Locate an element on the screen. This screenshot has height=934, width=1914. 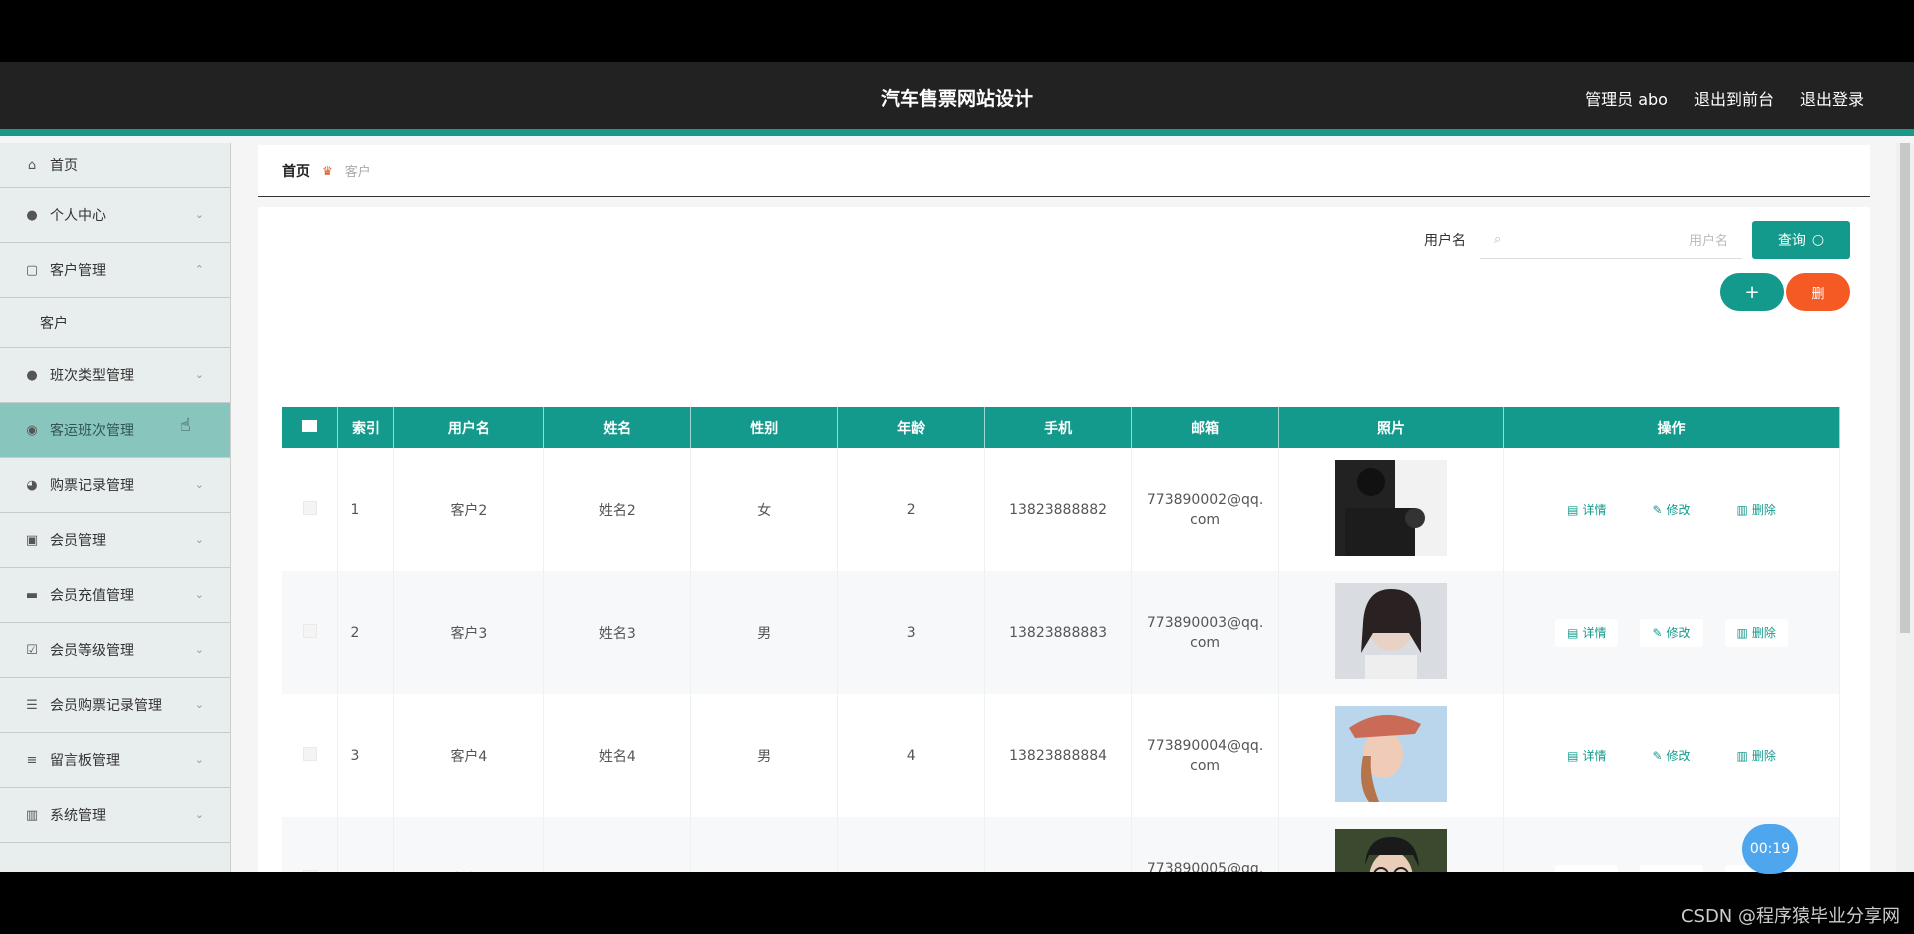
top-bar: 汽车售票网站设计 管理员 abo 退出到前台 退出登录 is located at coordinates (957, 99).